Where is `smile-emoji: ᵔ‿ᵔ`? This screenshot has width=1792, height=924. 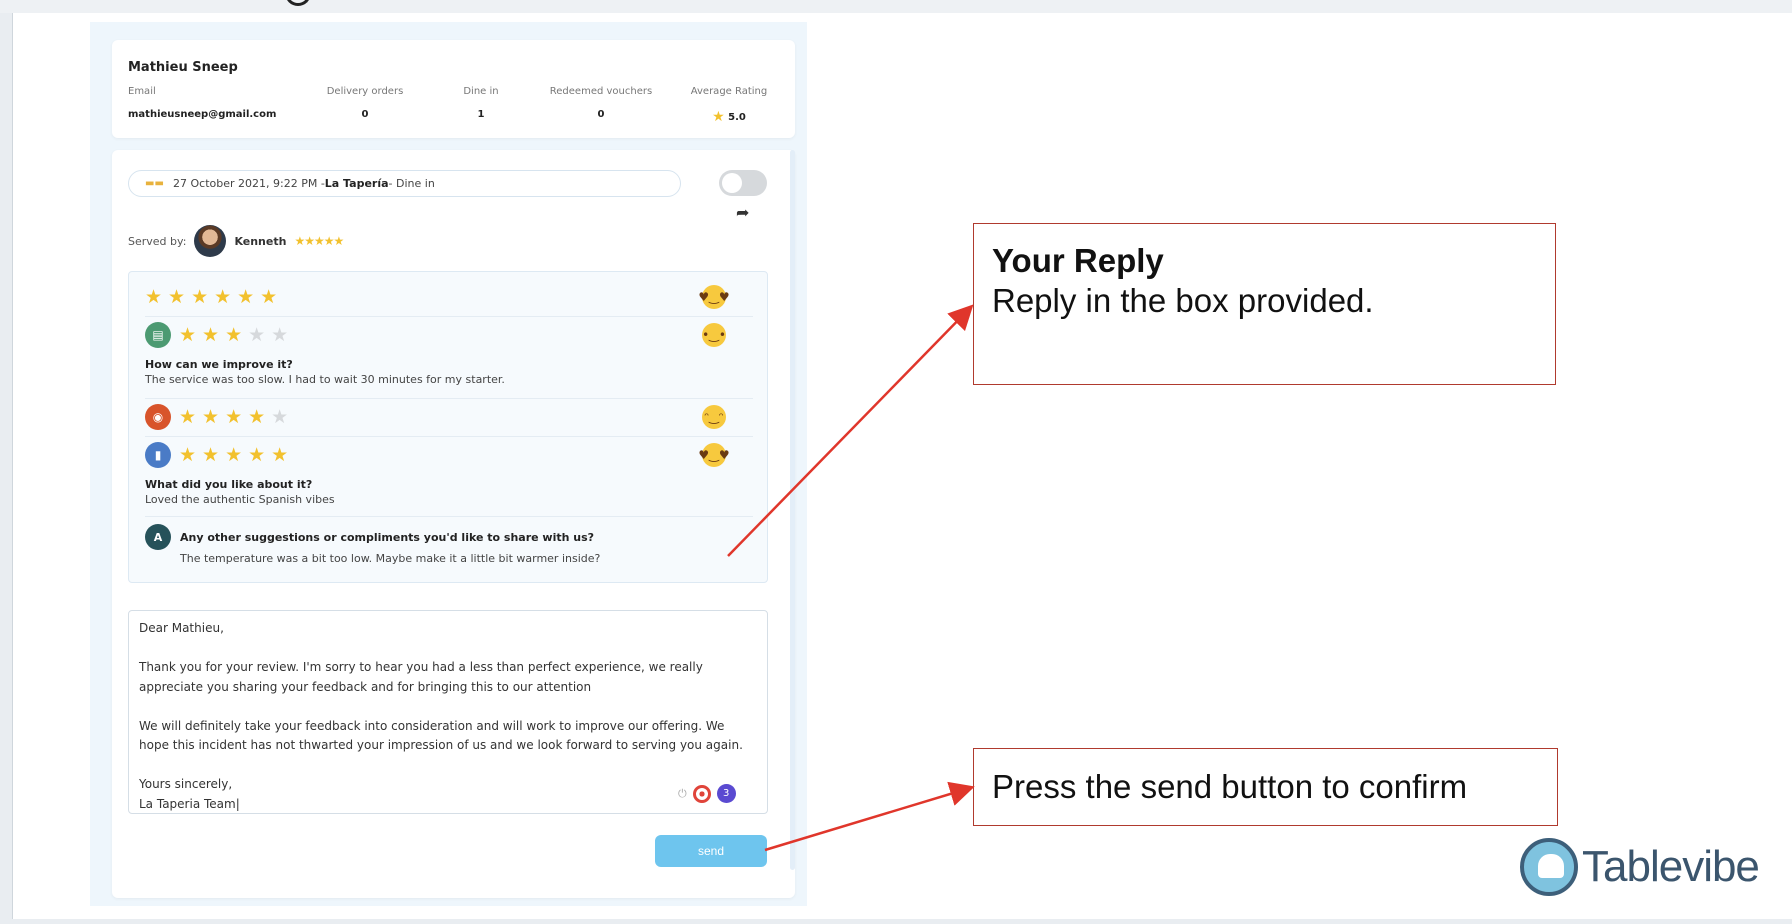
smile-emoji: ᵔ‿ᵔ is located at coordinates (714, 417).